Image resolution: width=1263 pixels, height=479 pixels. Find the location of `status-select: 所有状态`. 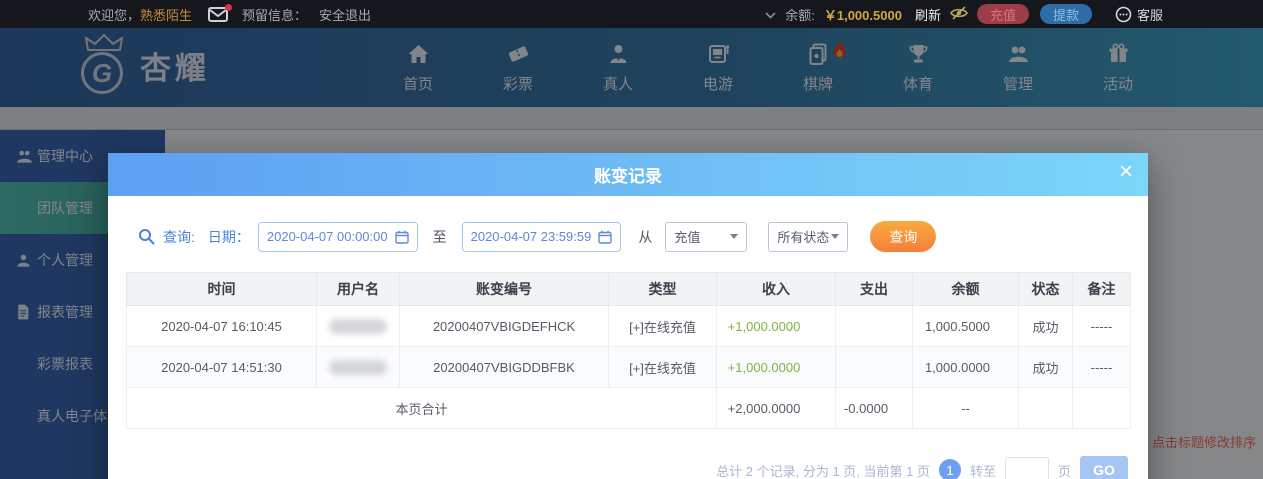

status-select: 所有状态 is located at coordinates (808, 236).